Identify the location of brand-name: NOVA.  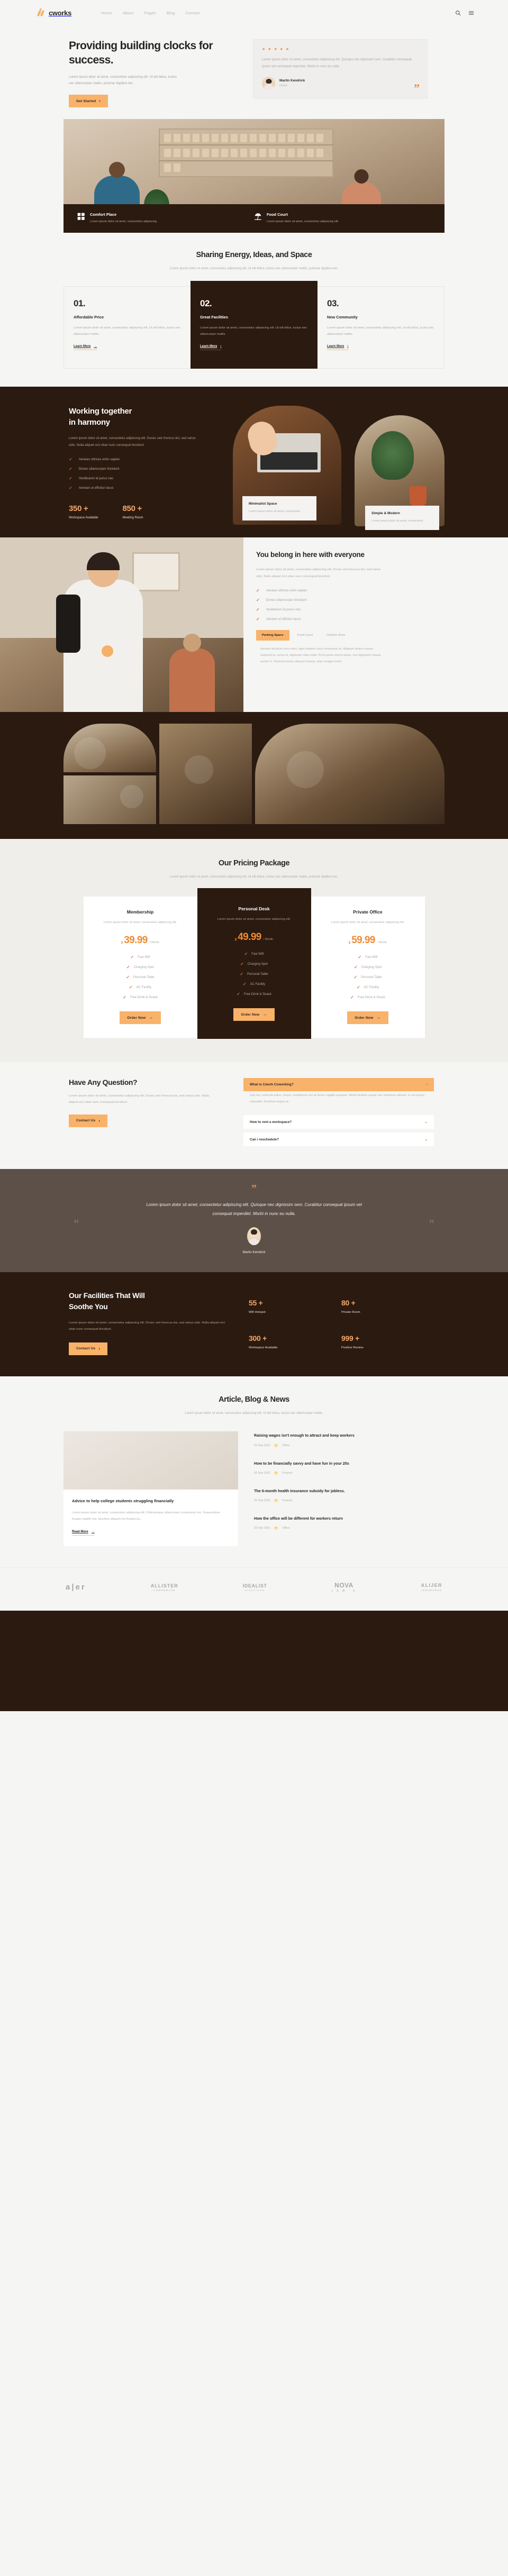
(343, 1586).